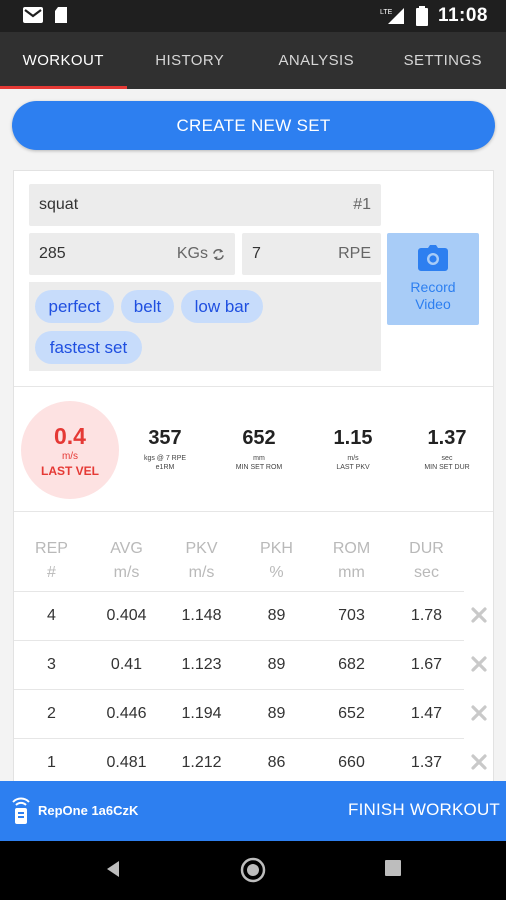  Describe the element at coordinates (52, 253) in the screenshot. I see `weight-value: 285` at that location.